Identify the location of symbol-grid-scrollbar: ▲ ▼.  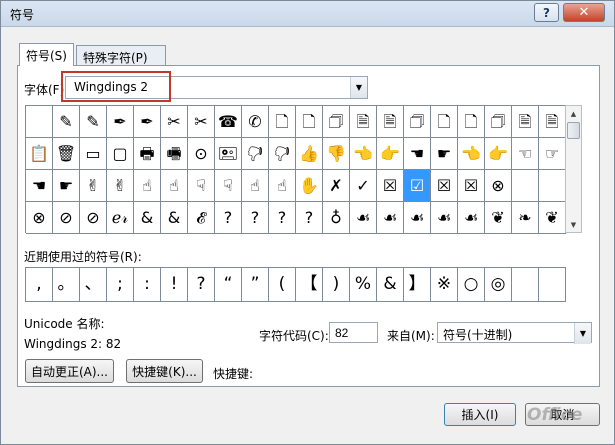
(573, 169).